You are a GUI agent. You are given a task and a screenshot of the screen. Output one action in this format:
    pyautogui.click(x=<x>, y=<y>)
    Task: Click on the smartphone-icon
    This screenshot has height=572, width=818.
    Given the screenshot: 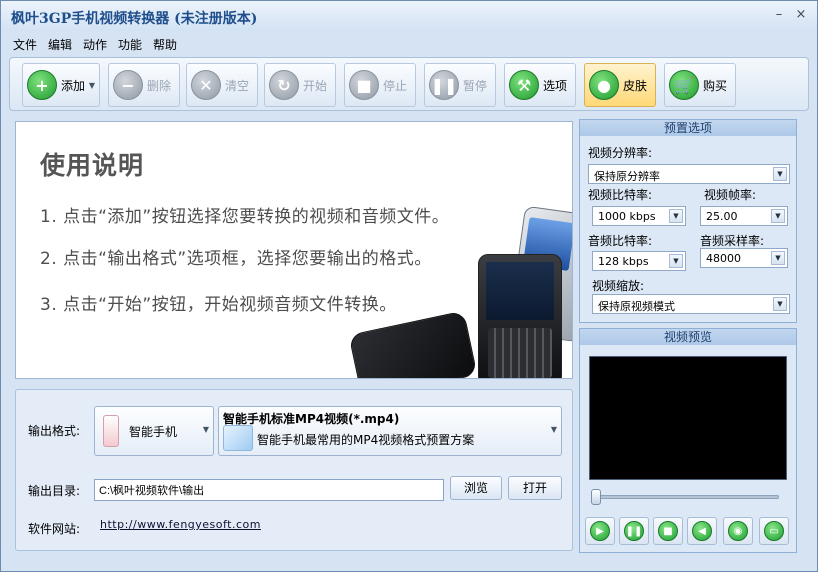 What is the action you would take?
    pyautogui.click(x=111, y=431)
    